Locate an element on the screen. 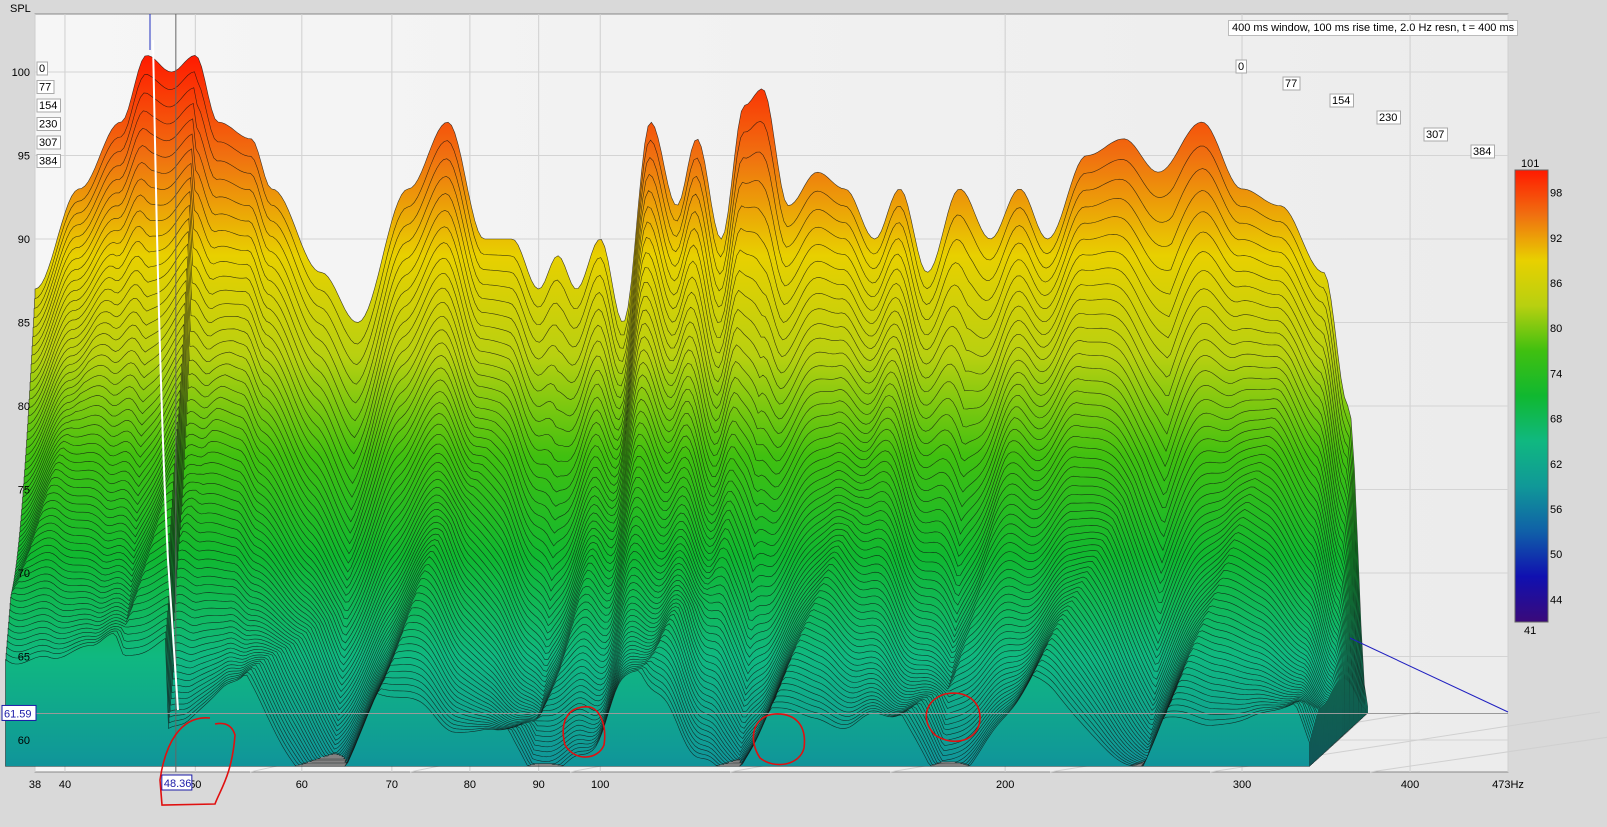 This screenshot has width=1607, height=827. y-tick-label: 80 is located at coordinates (24, 407).